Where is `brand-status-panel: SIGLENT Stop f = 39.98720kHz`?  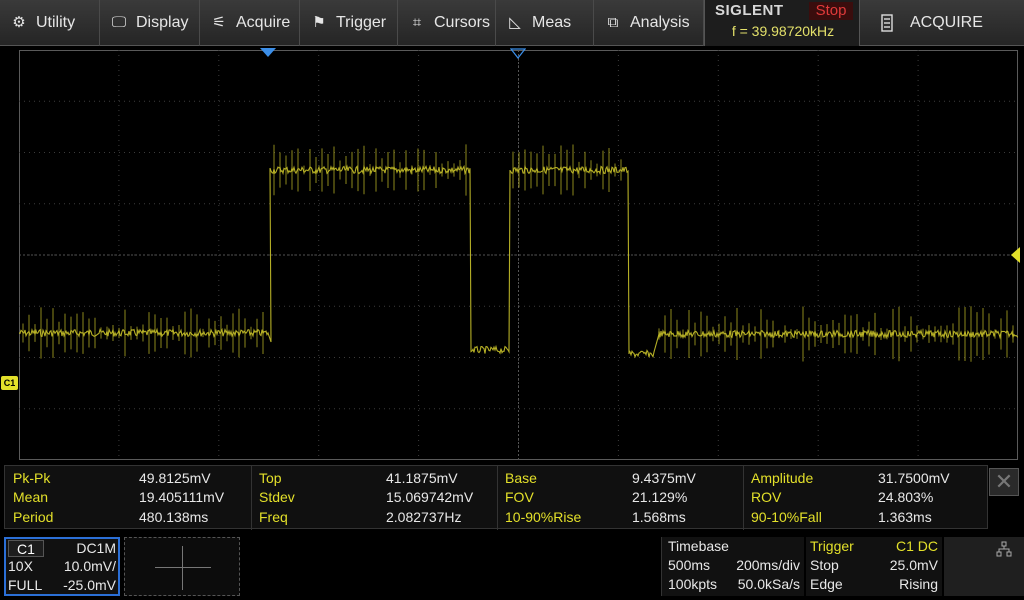 brand-status-panel: SIGLENT Stop f = 39.98720kHz is located at coordinates (782, 23).